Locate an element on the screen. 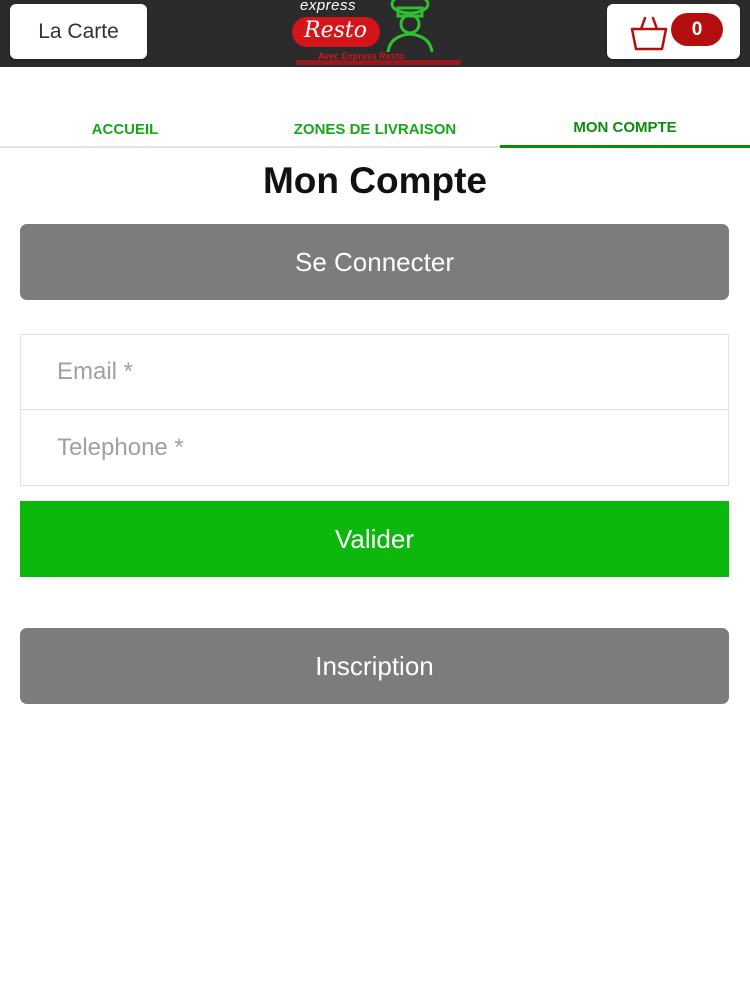 The image size is (750, 1000). se-connecter-button: Se Connecter is located at coordinates (374, 262).